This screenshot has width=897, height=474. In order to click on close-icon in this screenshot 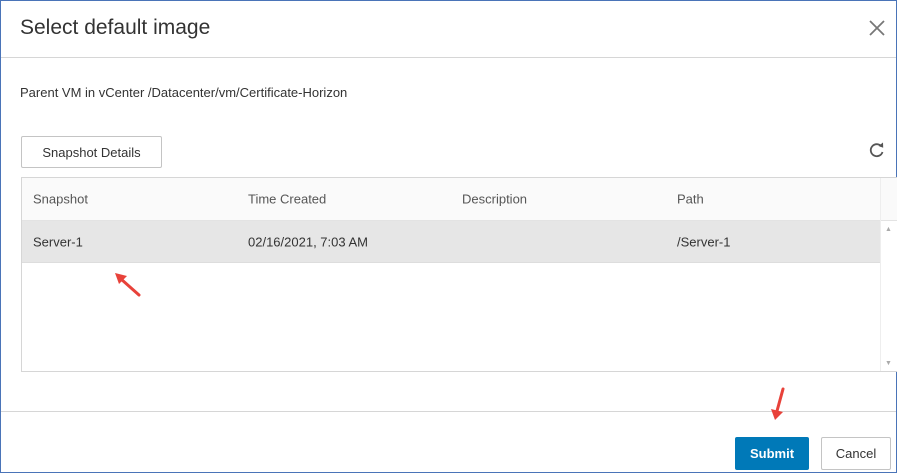, I will do `click(877, 28)`.